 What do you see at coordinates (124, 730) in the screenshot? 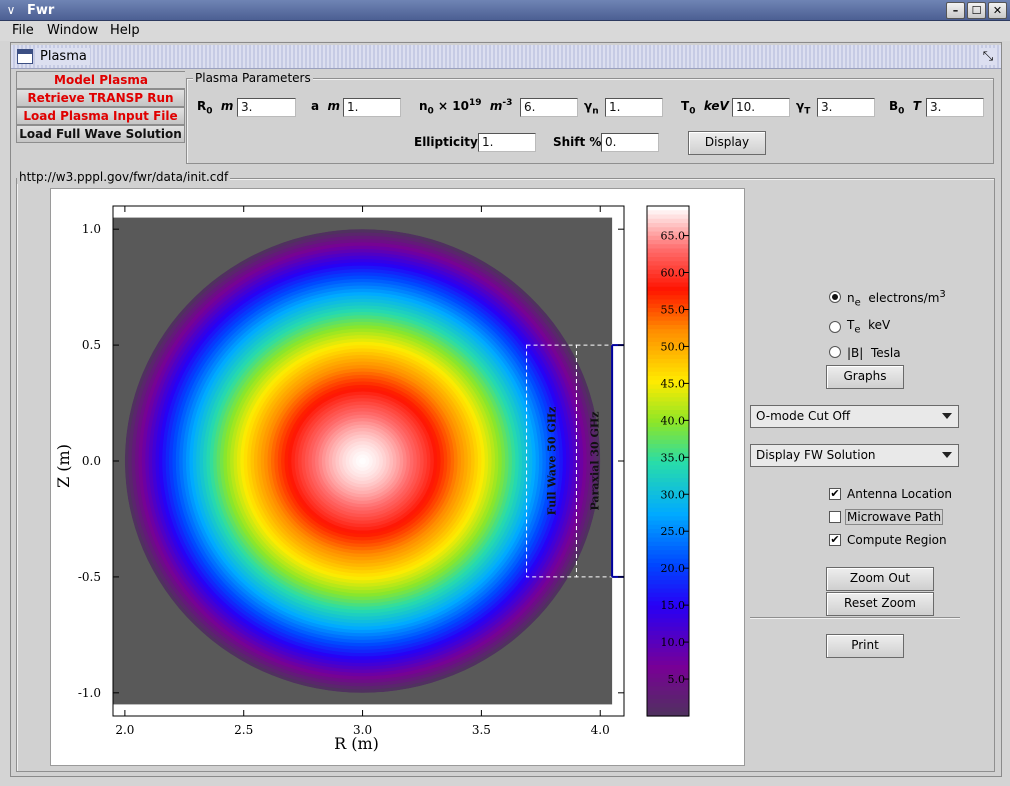
I see `x-tick-label: 2.0` at bounding box center [124, 730].